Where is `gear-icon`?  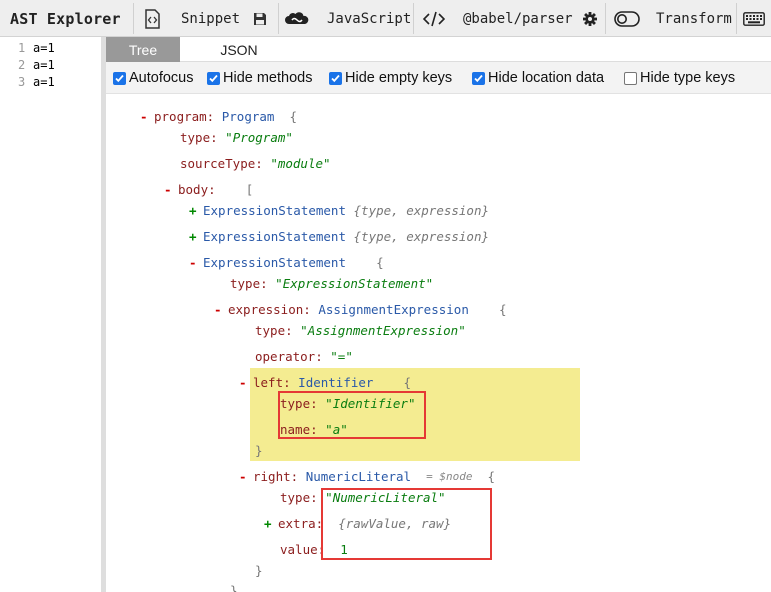 gear-icon is located at coordinates (590, 18).